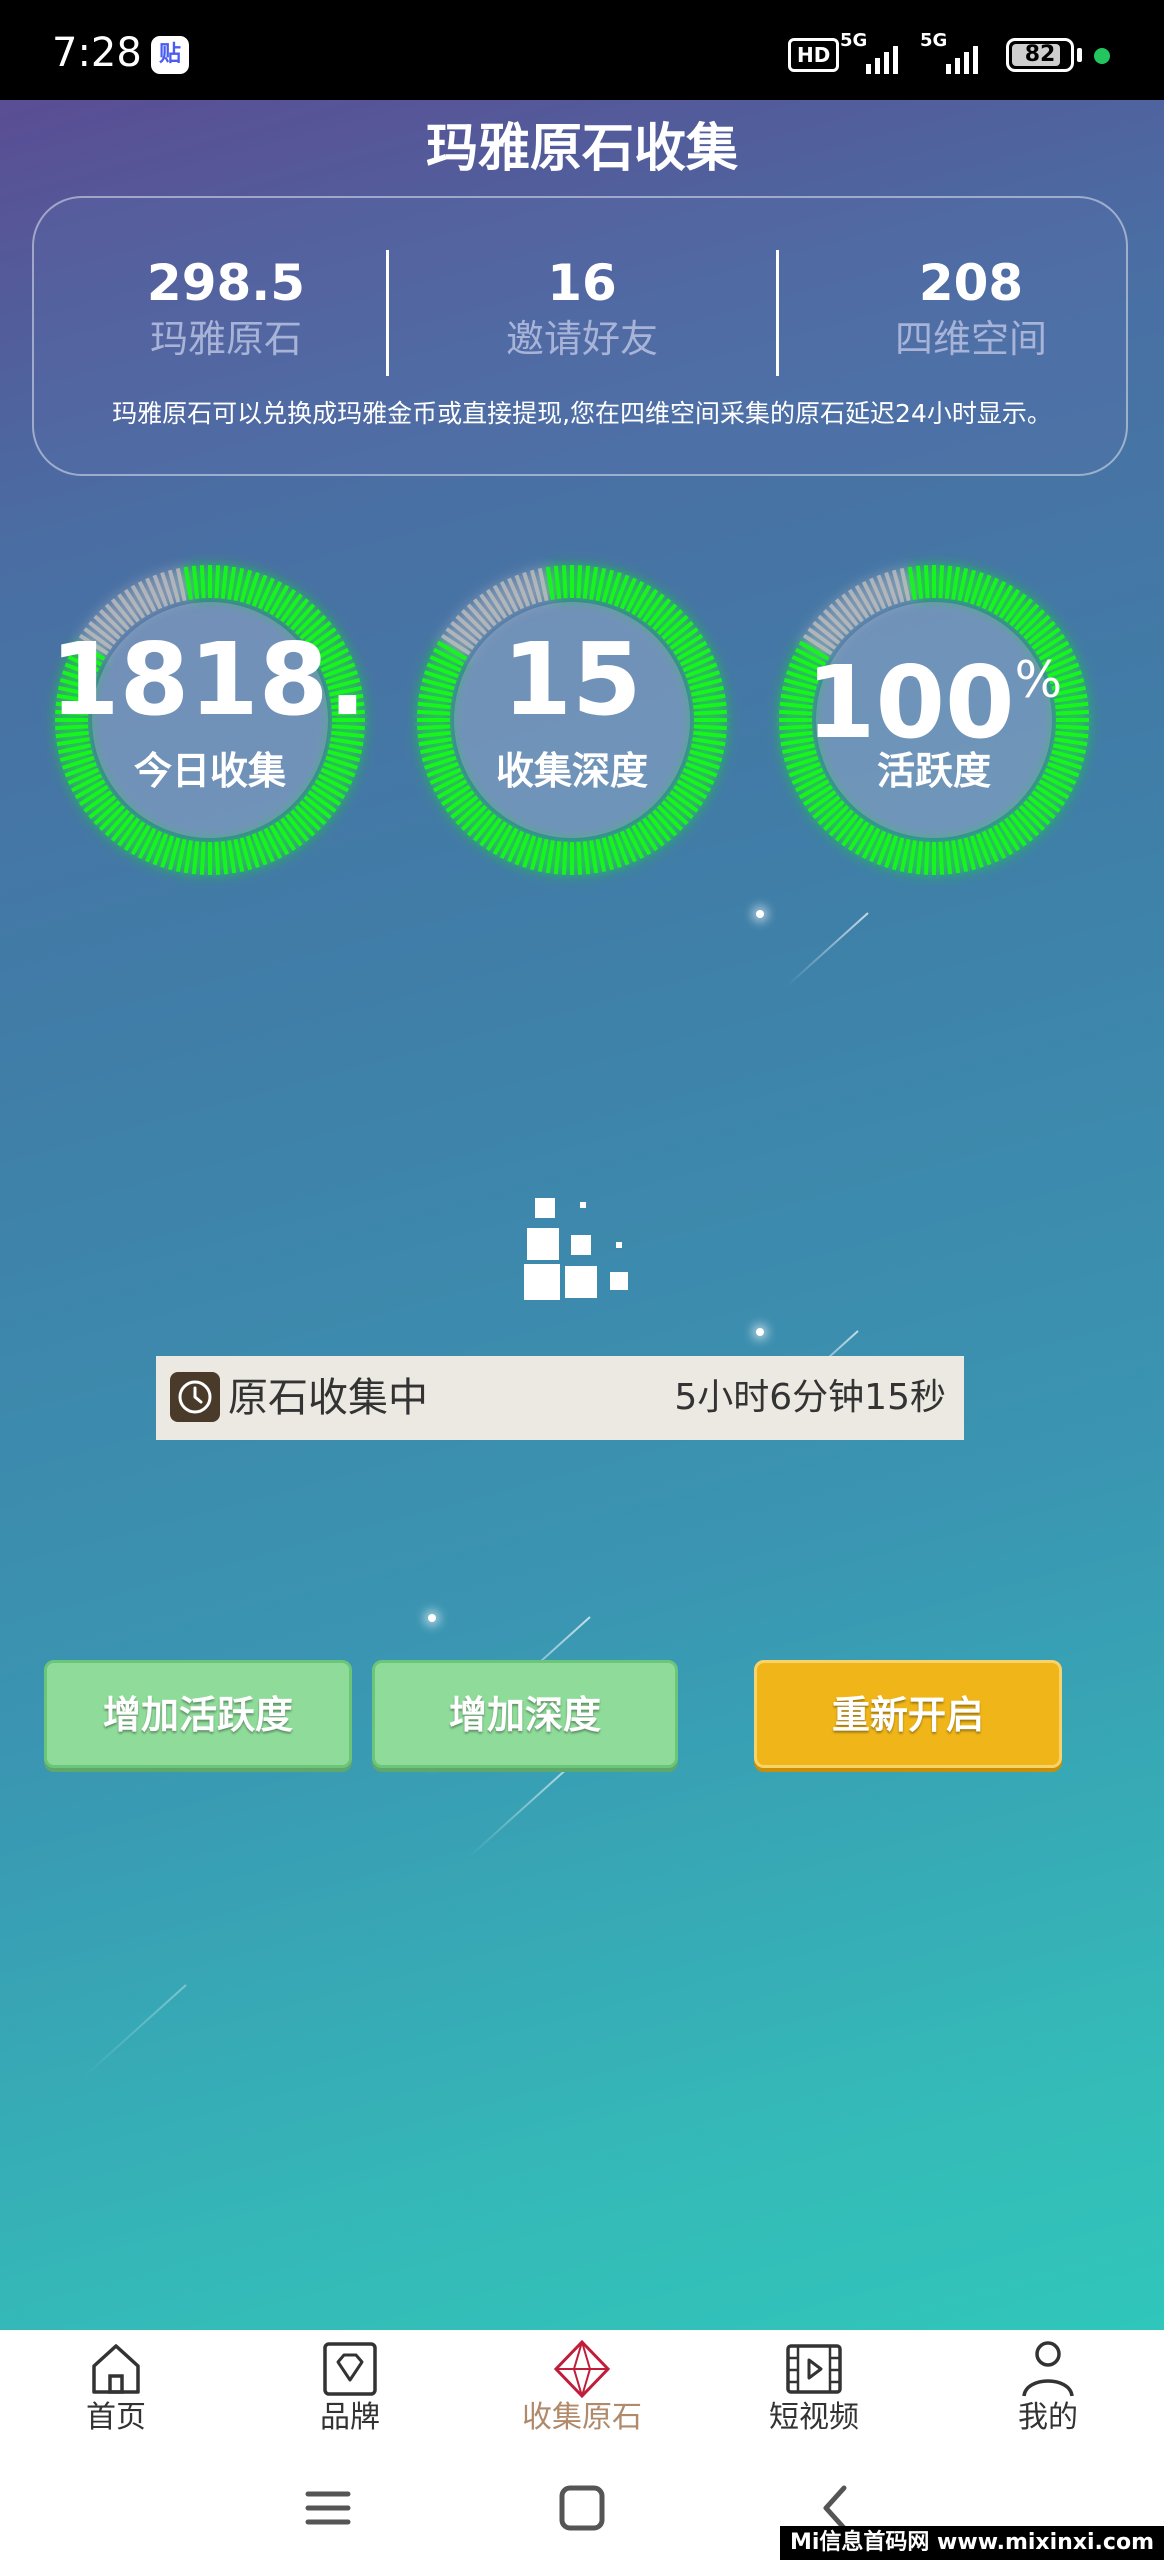 Image resolution: width=1164 pixels, height=2560 pixels. What do you see at coordinates (582, 2369) in the screenshot?
I see `gem-icon` at bounding box center [582, 2369].